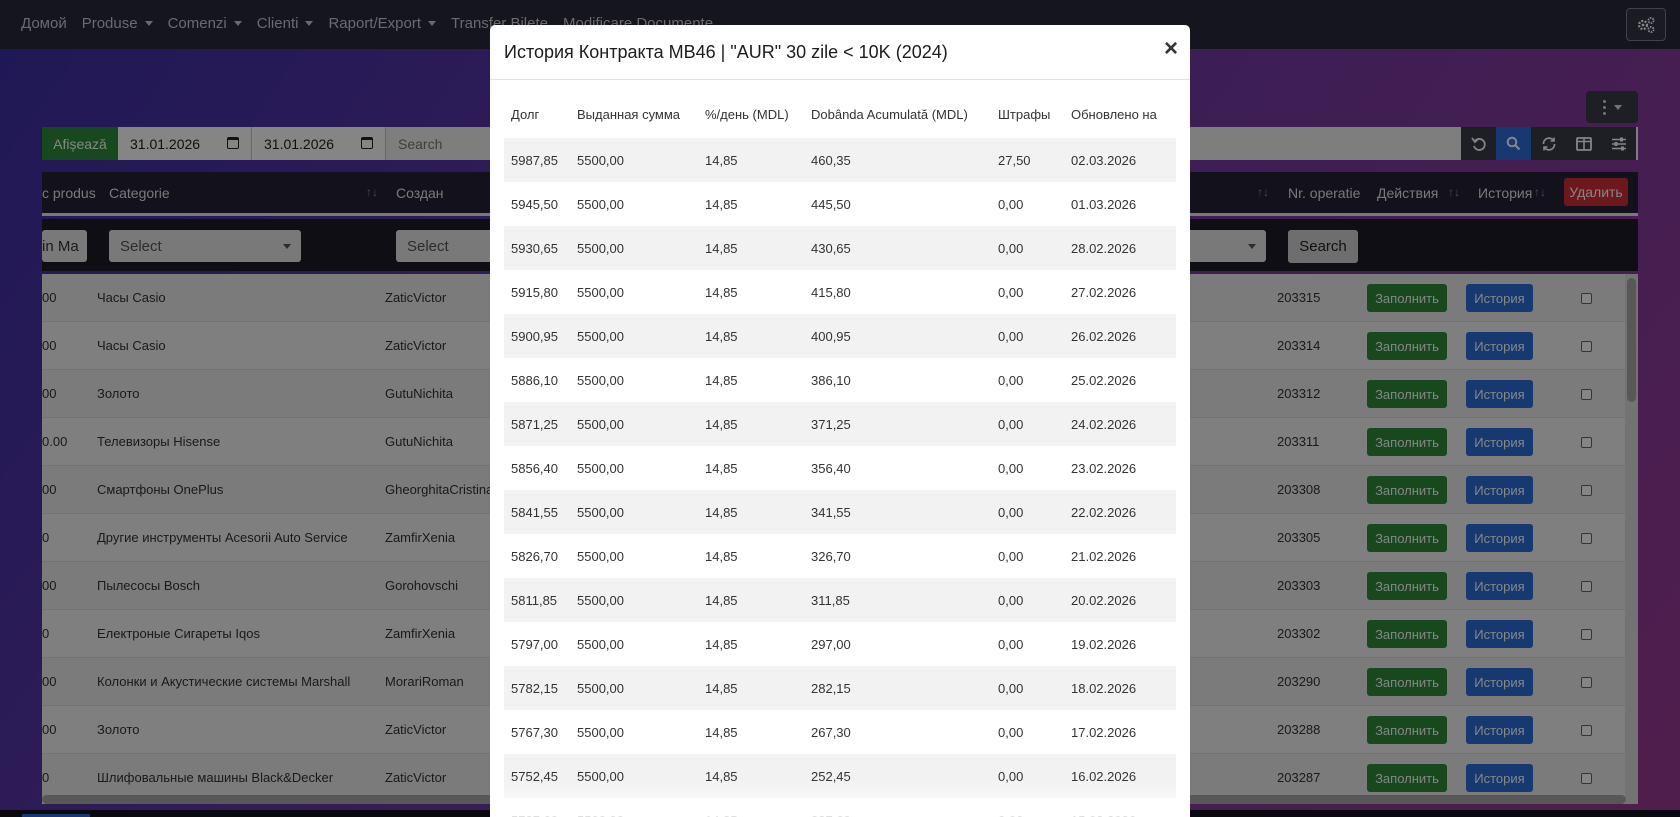 This screenshot has width=1680, height=817. I want to click on history-row: 5856,40 5500,00 14,85 356,40 0,00 23.02.2026, so click(840, 468).